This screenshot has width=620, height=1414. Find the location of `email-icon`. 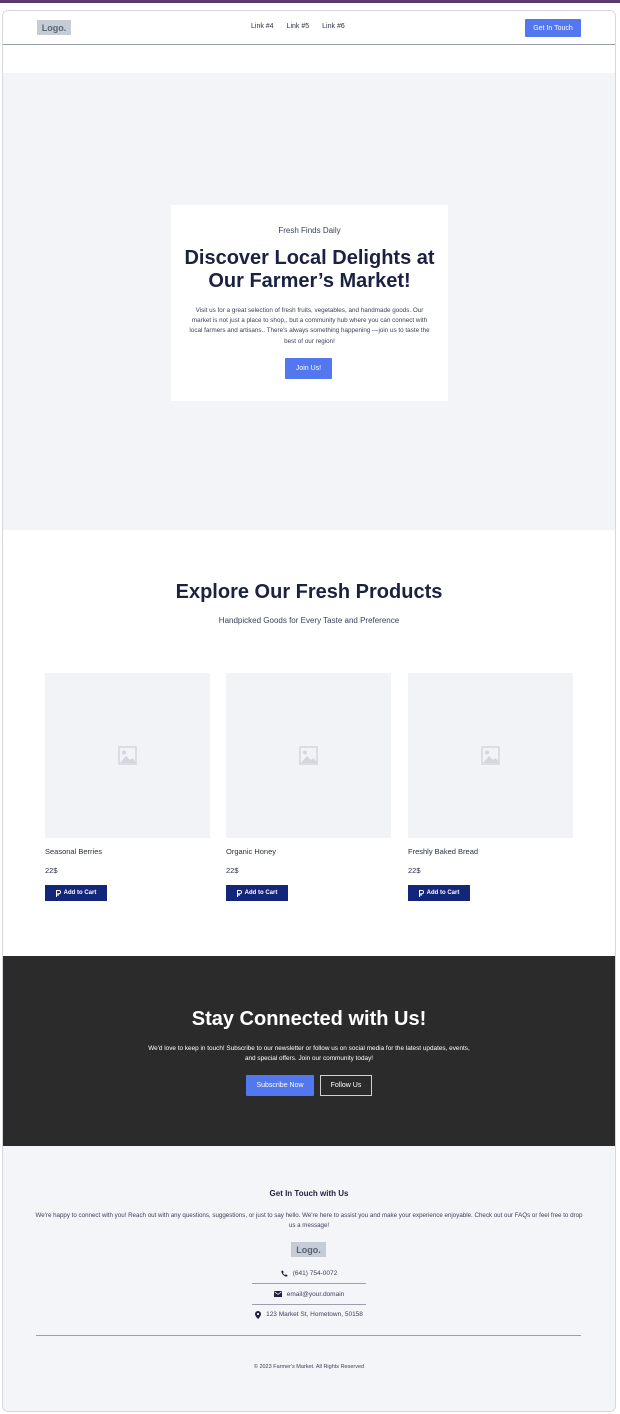

email-icon is located at coordinates (277, 1294).